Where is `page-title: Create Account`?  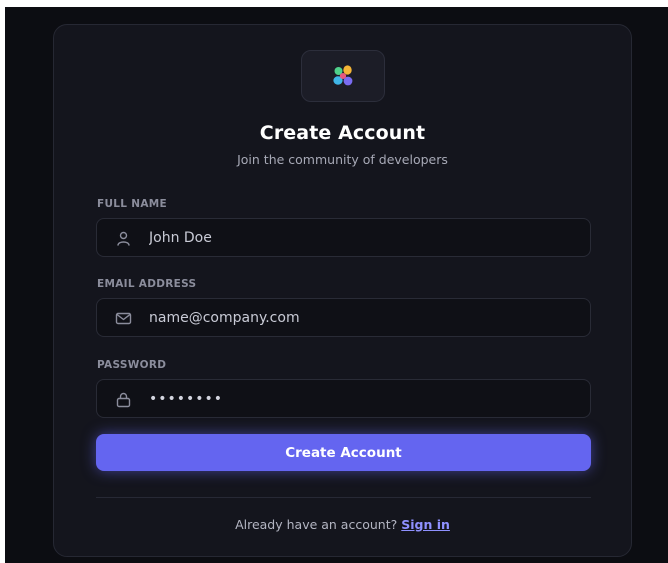 page-title: Create Account is located at coordinates (342, 133).